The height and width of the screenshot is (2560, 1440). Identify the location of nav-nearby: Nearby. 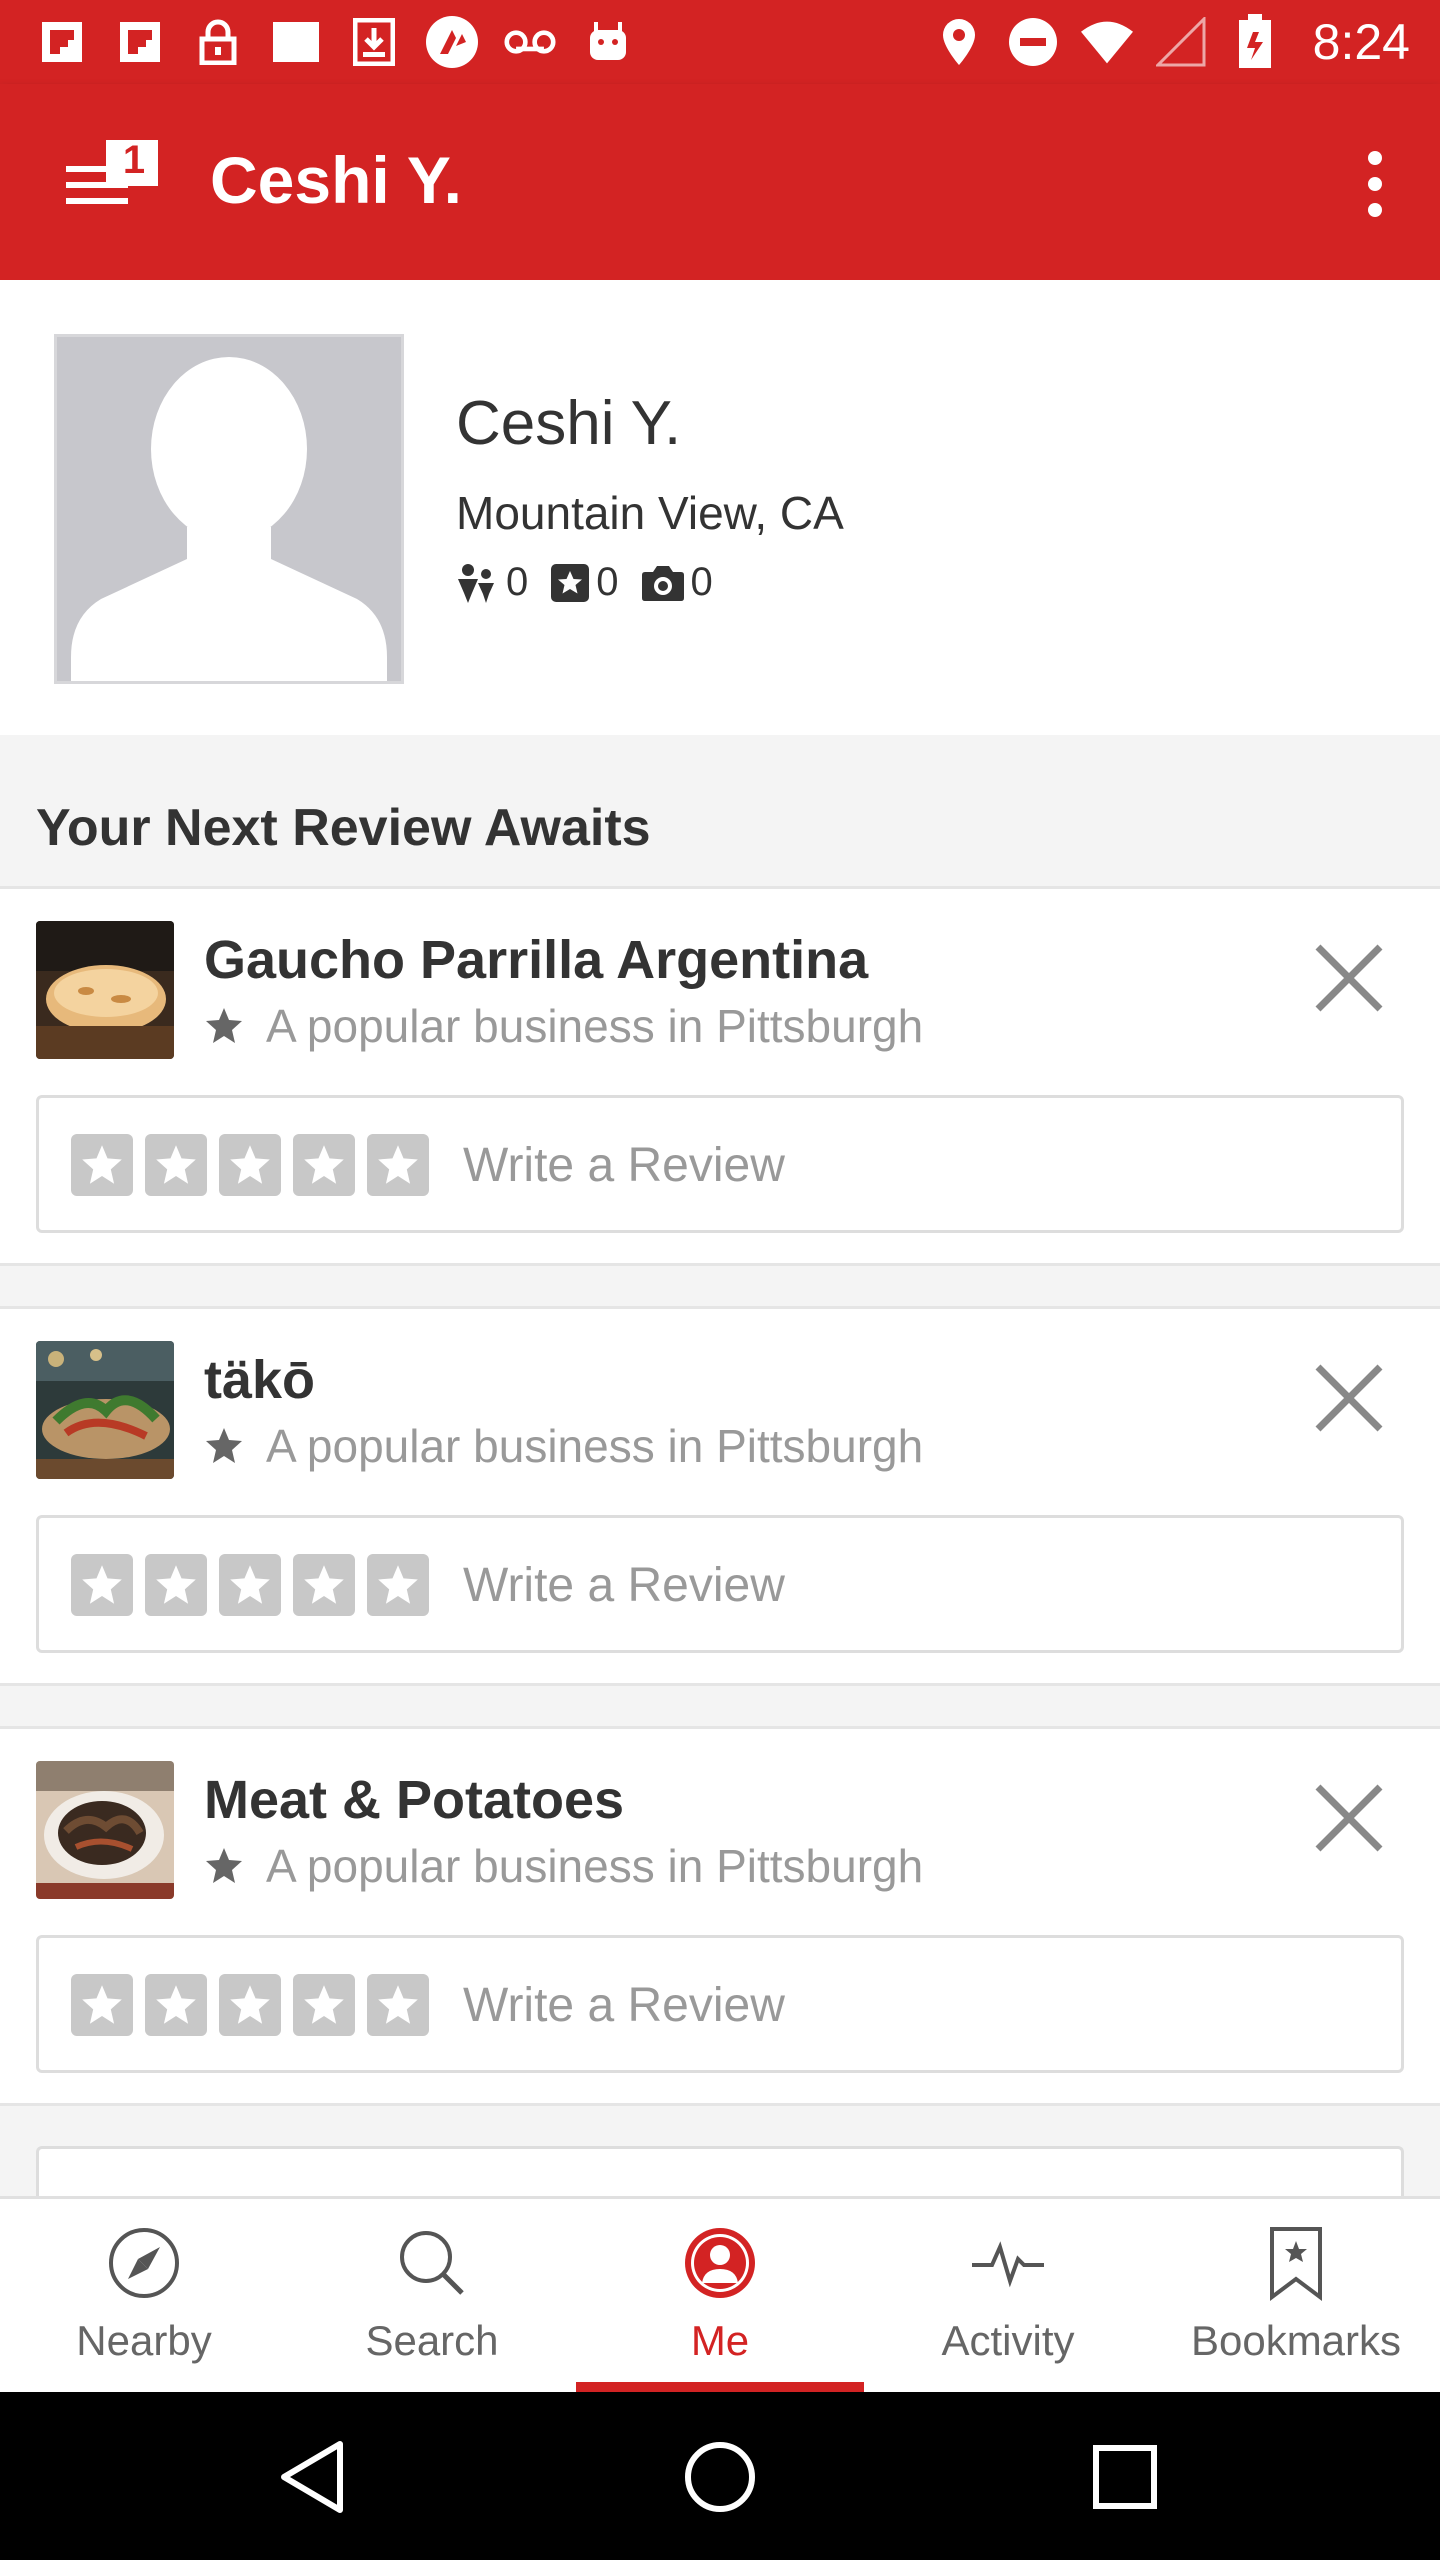
(144, 2295).